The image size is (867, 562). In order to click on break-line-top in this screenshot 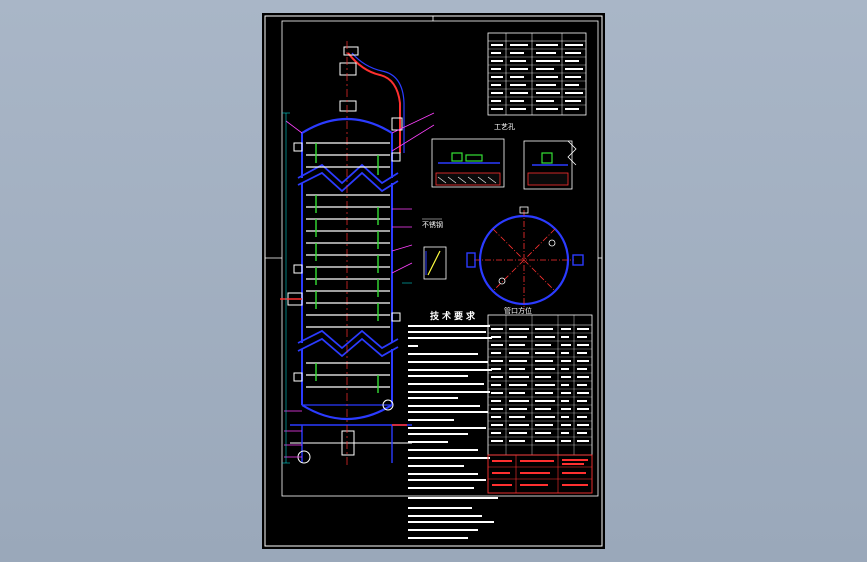, I will do `click(348, 174)`.